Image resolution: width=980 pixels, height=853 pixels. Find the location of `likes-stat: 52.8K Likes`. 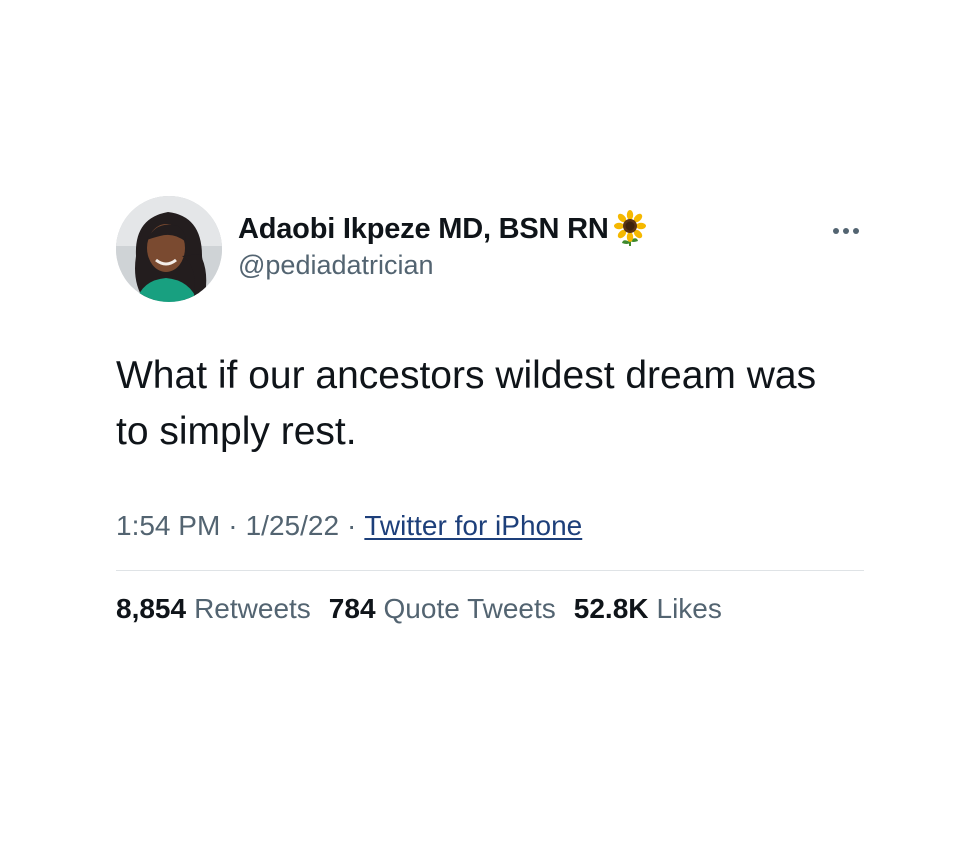

likes-stat: 52.8K Likes is located at coordinates (648, 609).